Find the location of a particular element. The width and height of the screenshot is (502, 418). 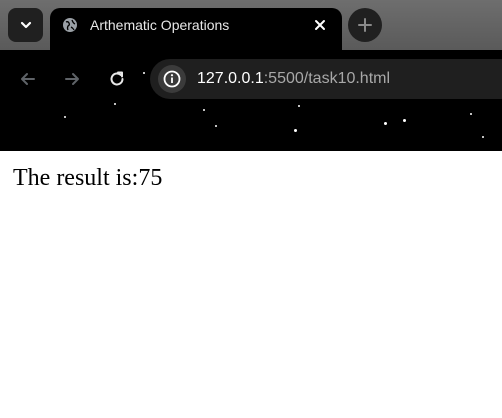

address-bar: 127.0.0.1:5500/task10.html is located at coordinates (326, 79).